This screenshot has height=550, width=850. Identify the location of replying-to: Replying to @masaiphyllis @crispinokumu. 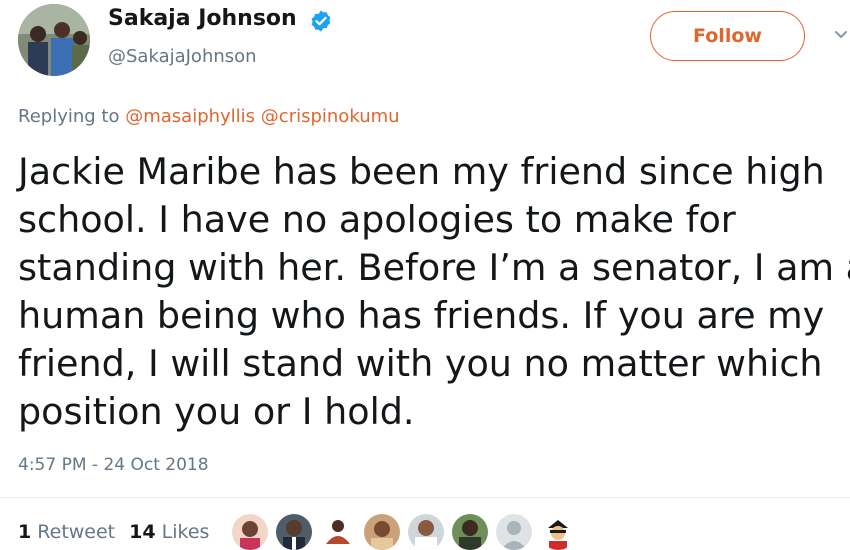
(209, 116).